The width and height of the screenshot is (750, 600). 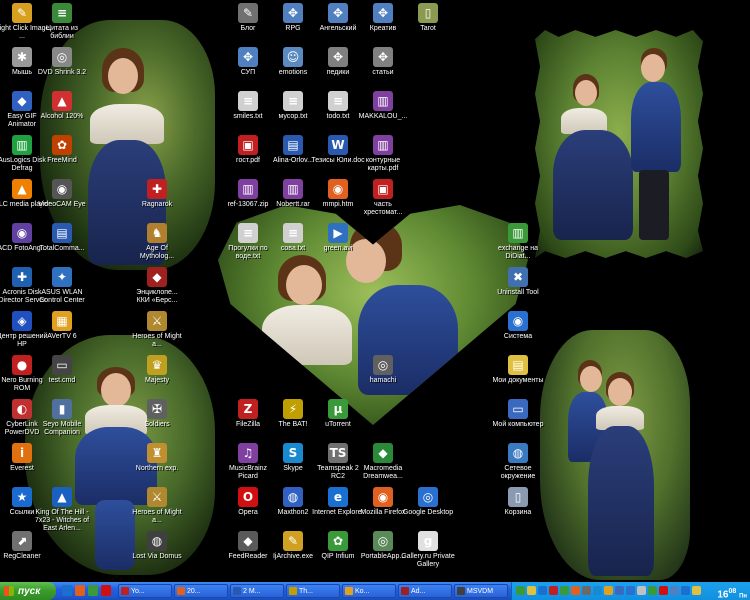 I want to click on desktop-icon: ▥ контурные карты.pdf, so click(x=383, y=154).